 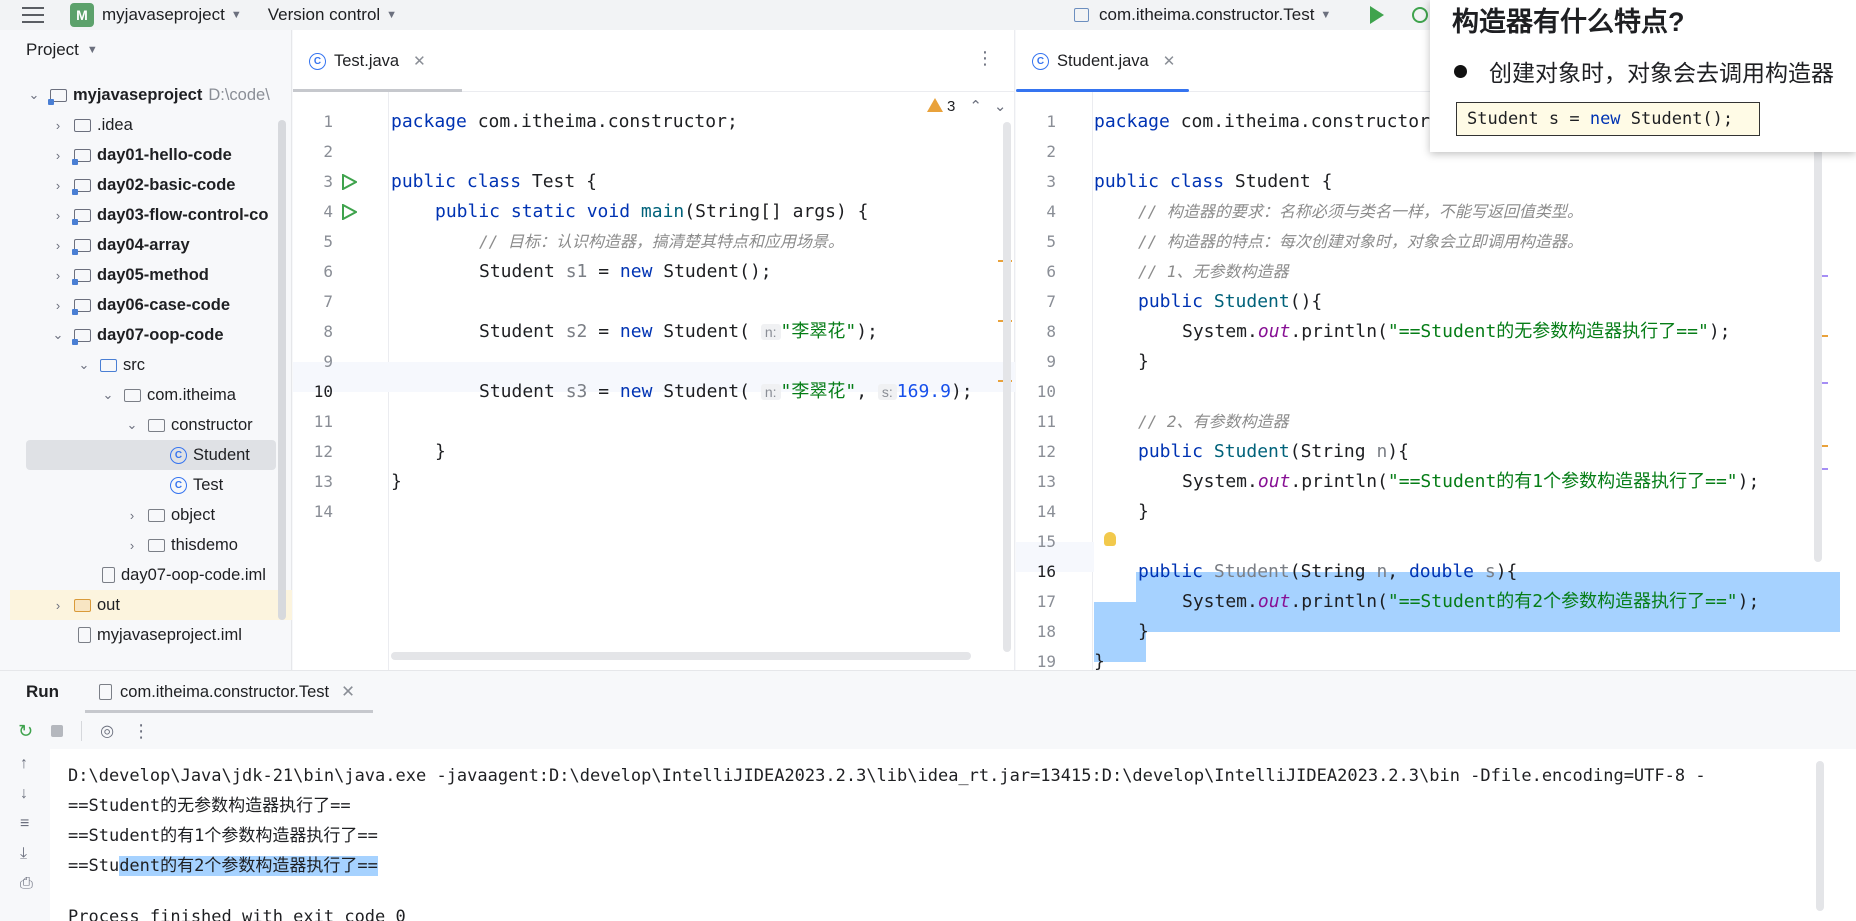 I want to click on code-token: s2, so click(x=576, y=331).